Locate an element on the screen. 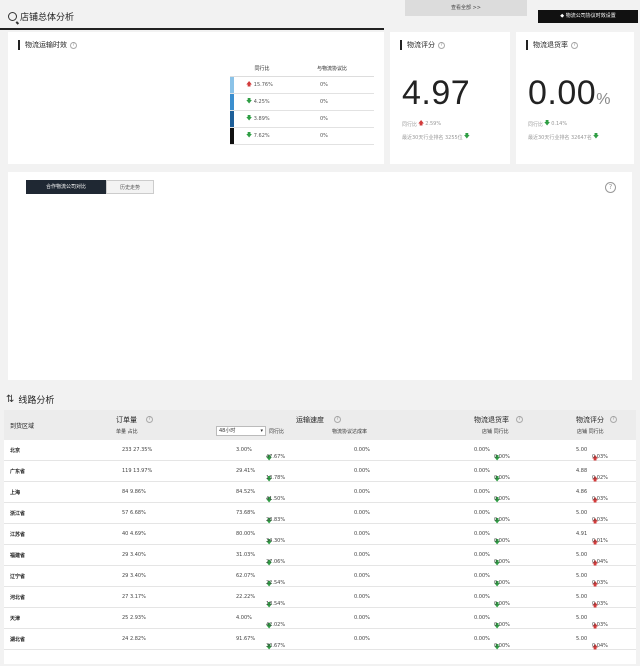 This screenshot has height=666, width=640. region-cell: 浙江省 is located at coordinates (18, 514).